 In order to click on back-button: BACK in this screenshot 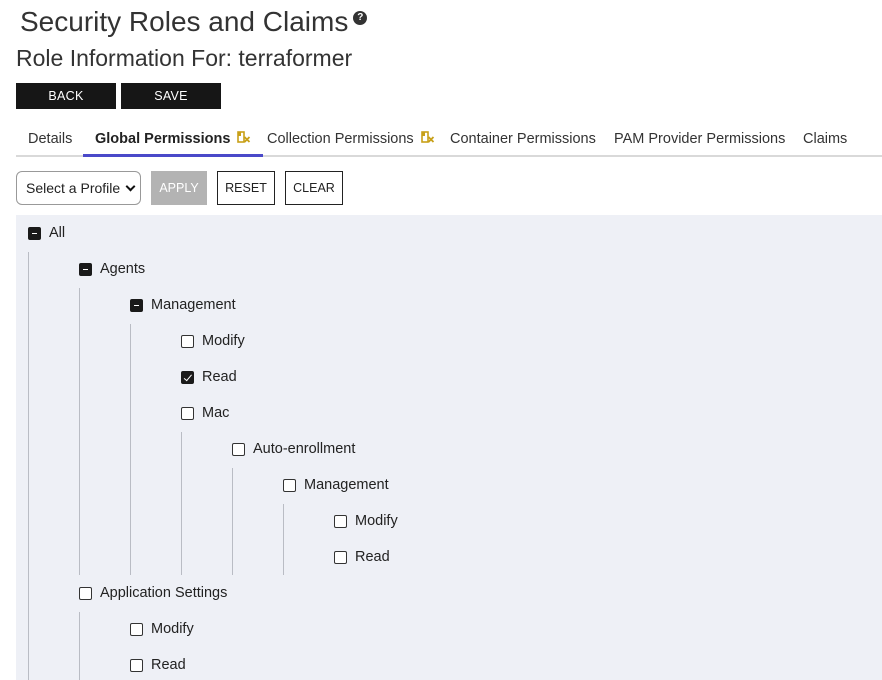, I will do `click(66, 96)`.